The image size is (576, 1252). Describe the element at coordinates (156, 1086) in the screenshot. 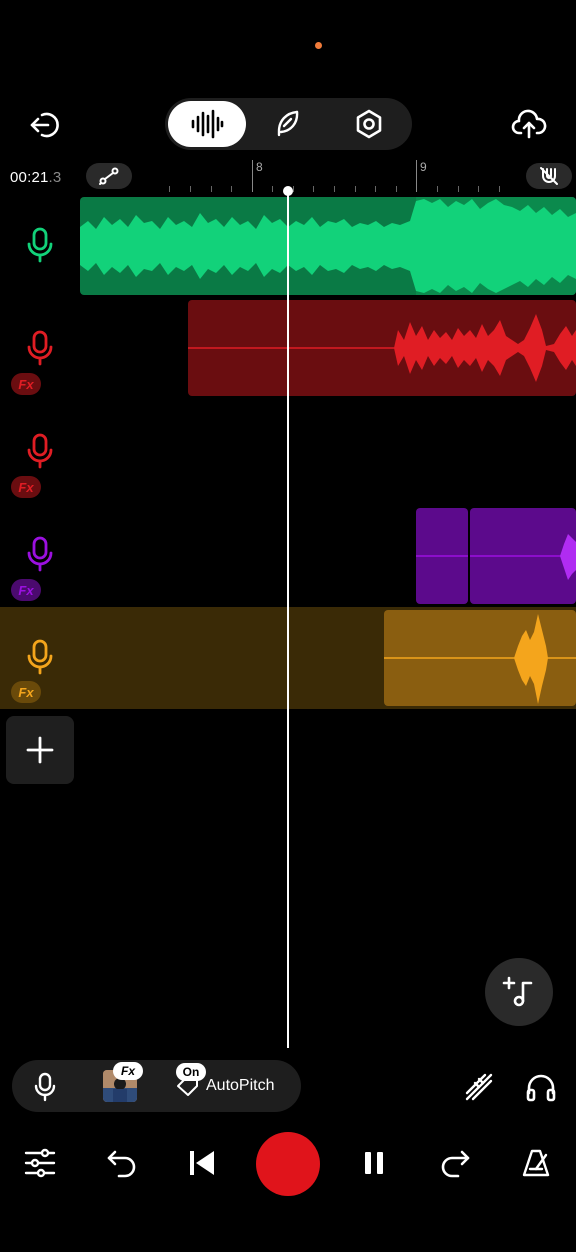

I see `vocal-chain-bar: Fx On AutoPitch` at that location.